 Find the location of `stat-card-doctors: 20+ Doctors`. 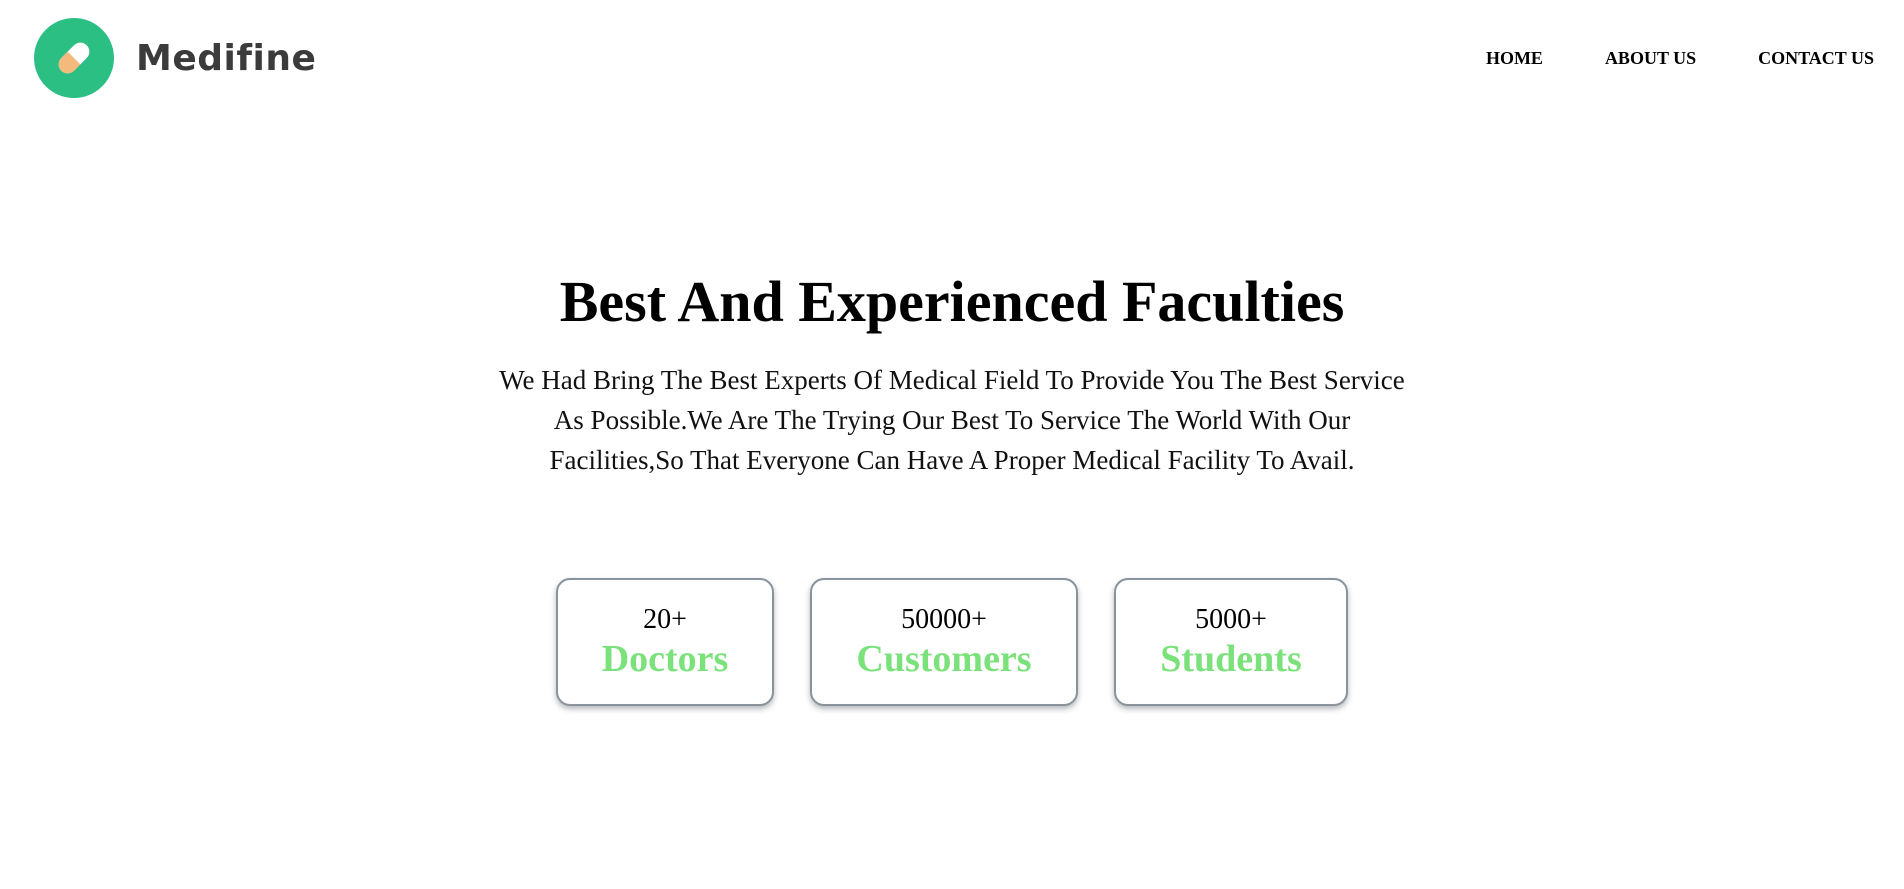

stat-card-doctors: 20+ Doctors is located at coordinates (665, 642).